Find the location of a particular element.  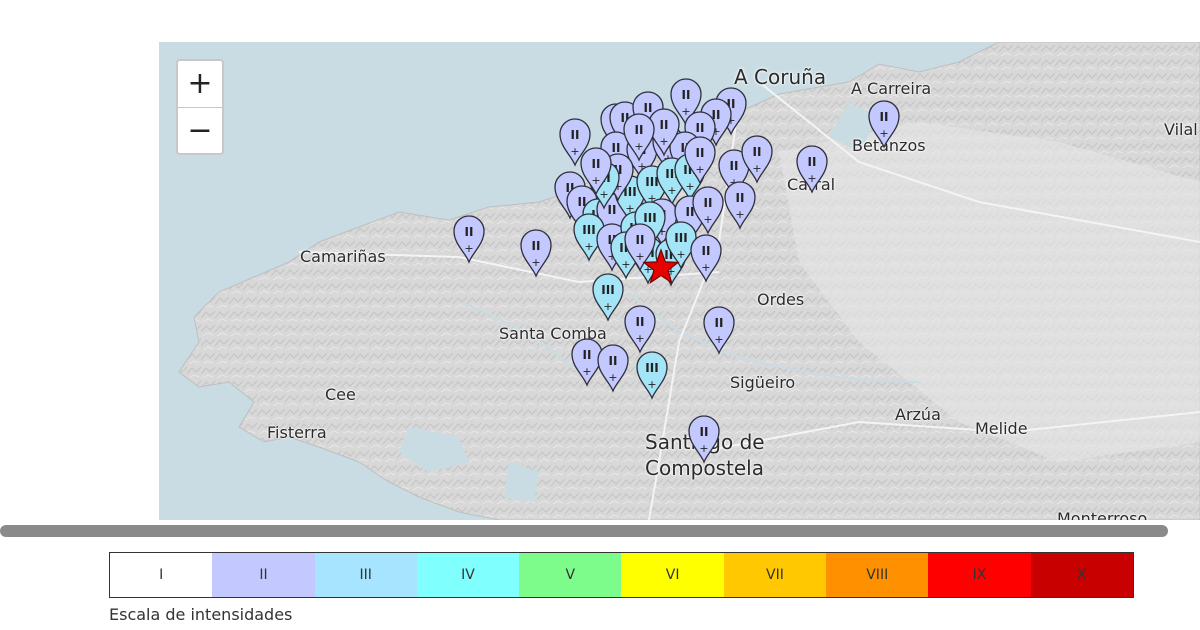

legend-level: VII is located at coordinates (775, 575).